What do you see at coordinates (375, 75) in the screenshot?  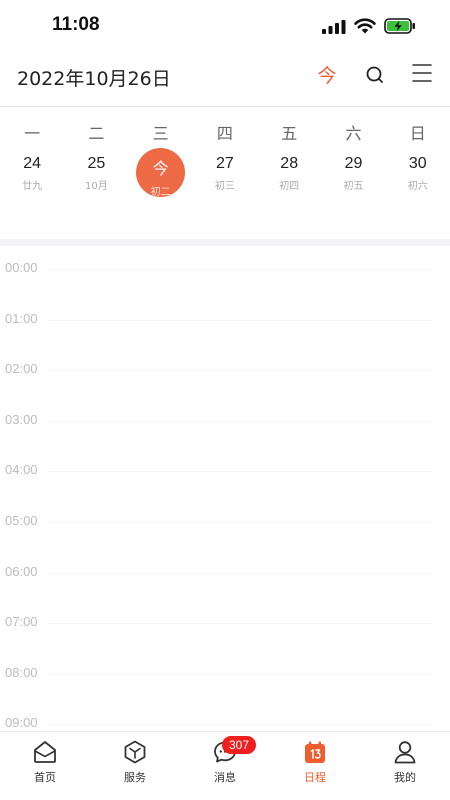 I see `search-icon` at bounding box center [375, 75].